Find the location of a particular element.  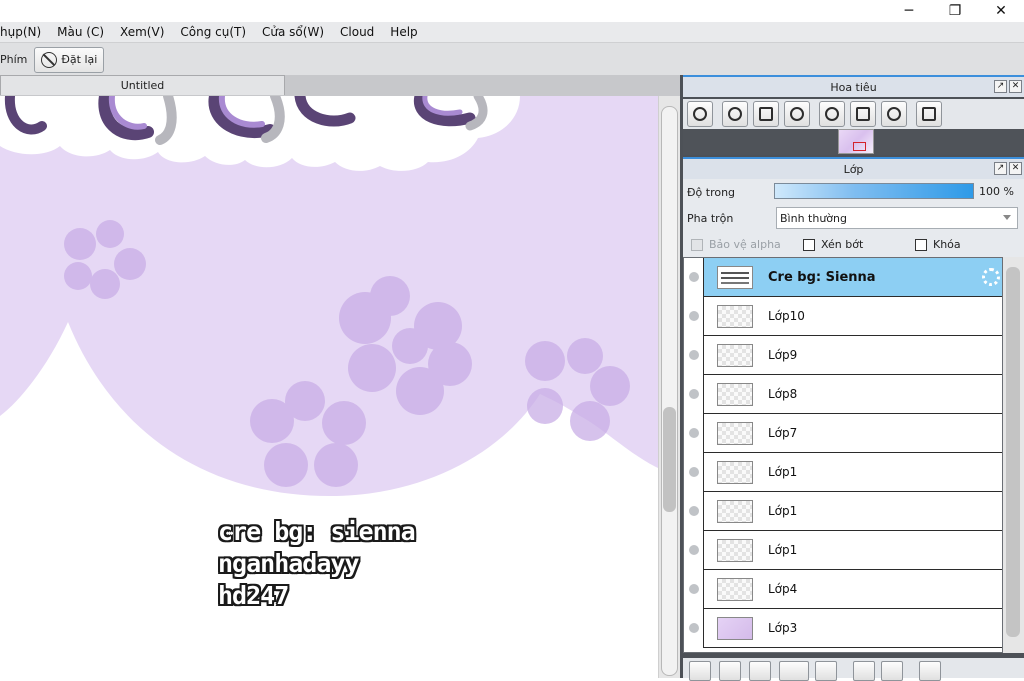

navigator-preview is located at coordinates (853, 142).